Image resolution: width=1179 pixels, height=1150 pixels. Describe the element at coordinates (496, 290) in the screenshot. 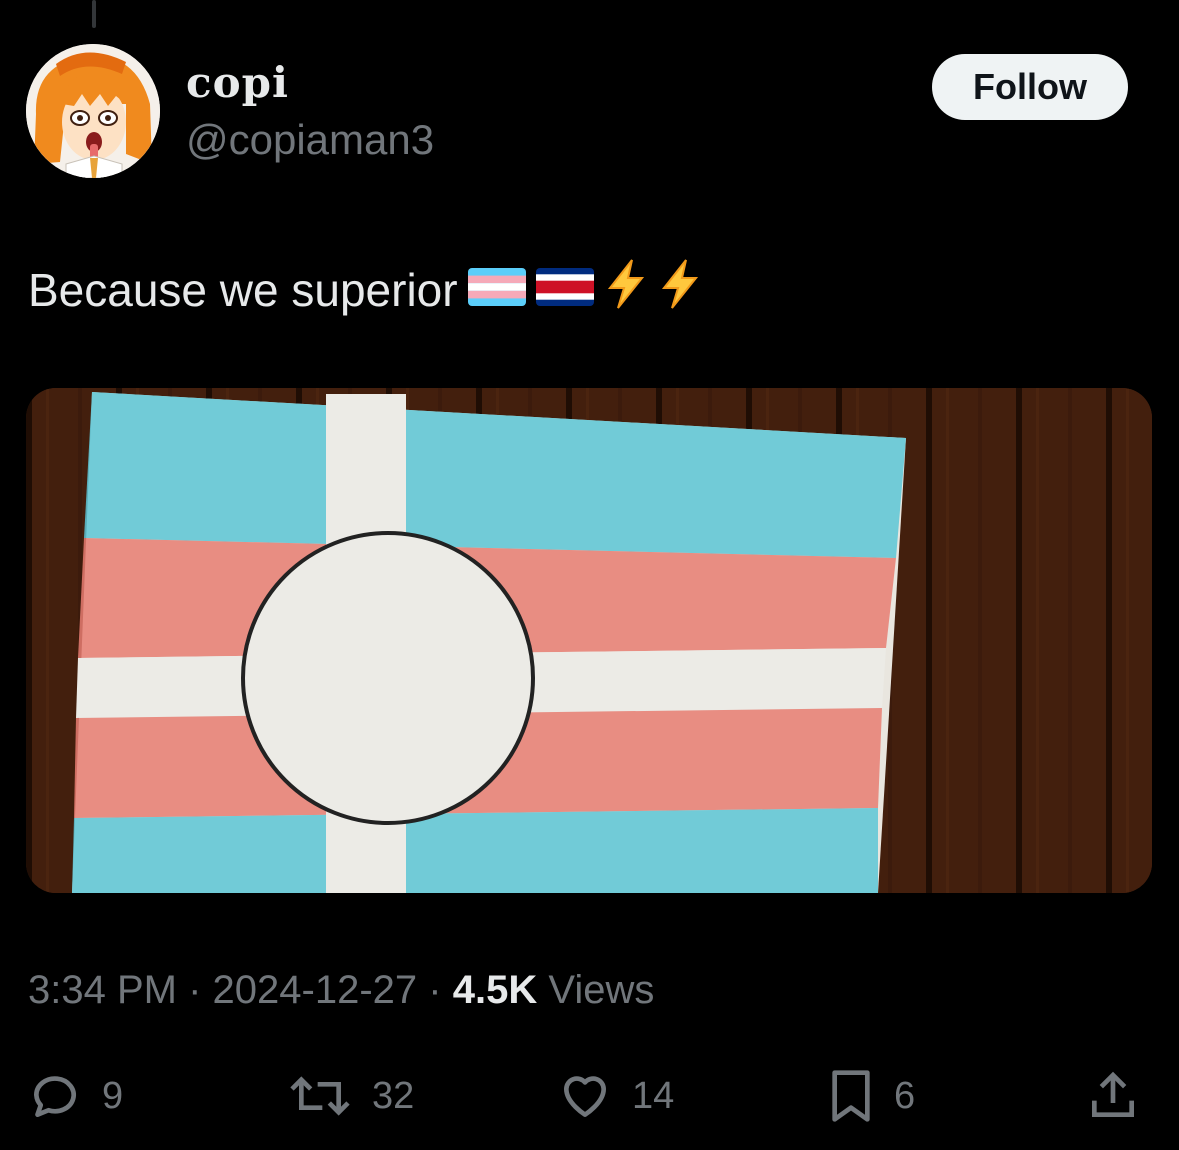

I see `transgender-flag-icon` at that location.